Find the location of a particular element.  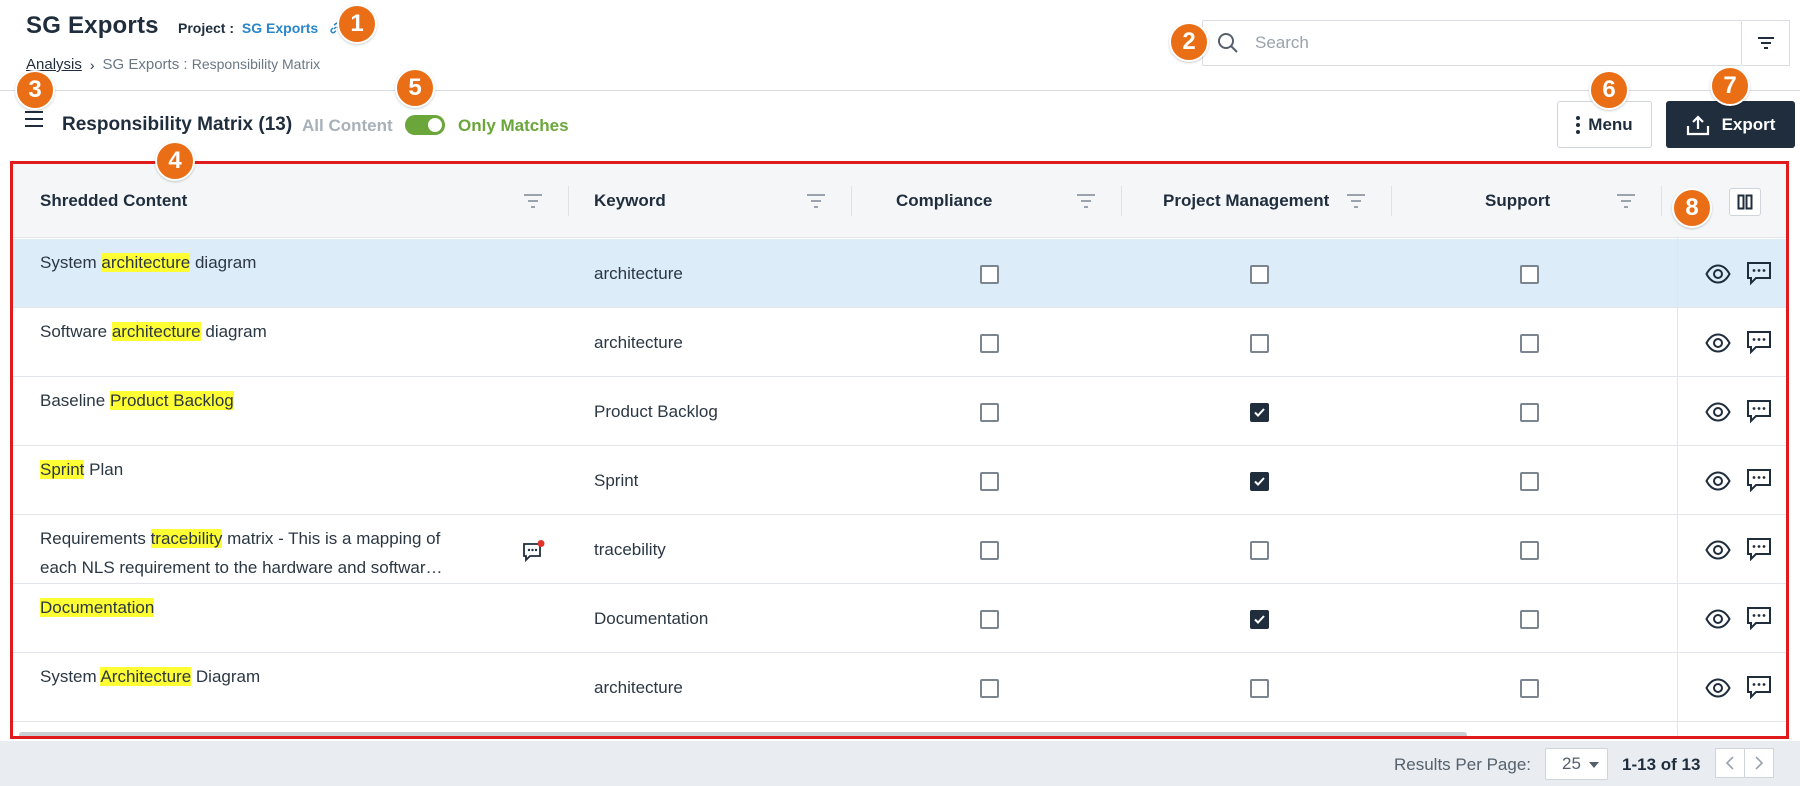

only-matches-label: Only Matches is located at coordinates (513, 126).